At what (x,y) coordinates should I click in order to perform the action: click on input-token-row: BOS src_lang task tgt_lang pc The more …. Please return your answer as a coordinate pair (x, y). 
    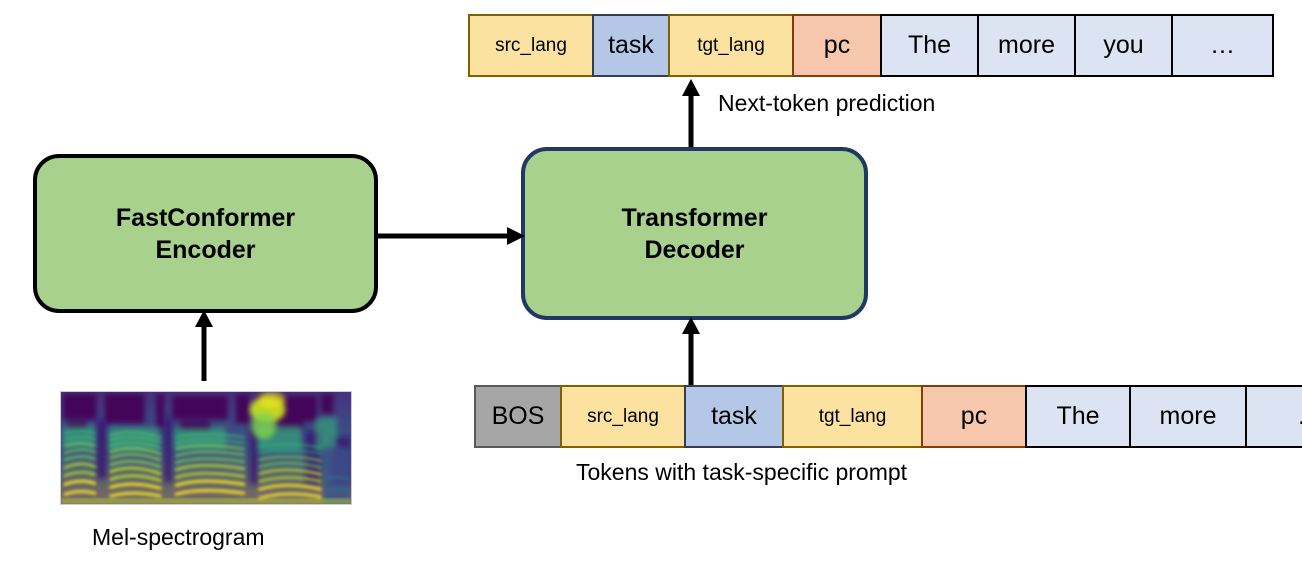
    Looking at the image, I should click on (888, 416).